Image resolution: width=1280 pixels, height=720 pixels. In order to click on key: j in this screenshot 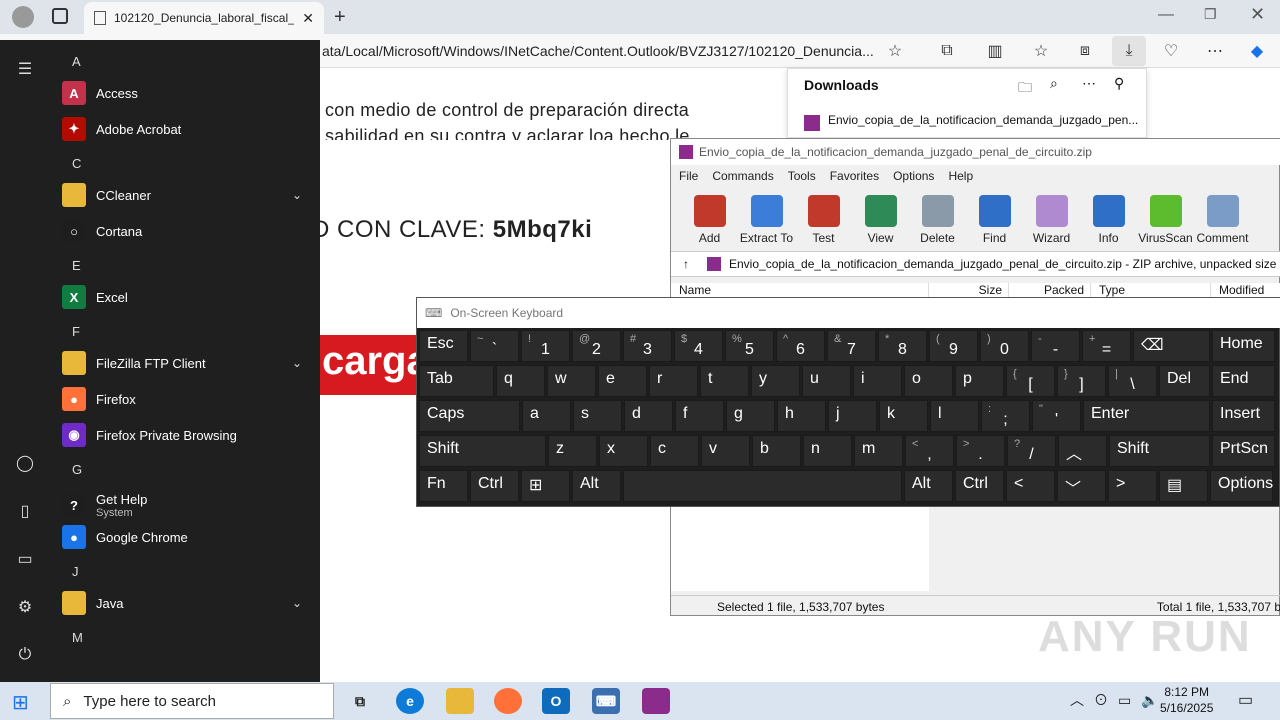, I will do `click(852, 416)`.